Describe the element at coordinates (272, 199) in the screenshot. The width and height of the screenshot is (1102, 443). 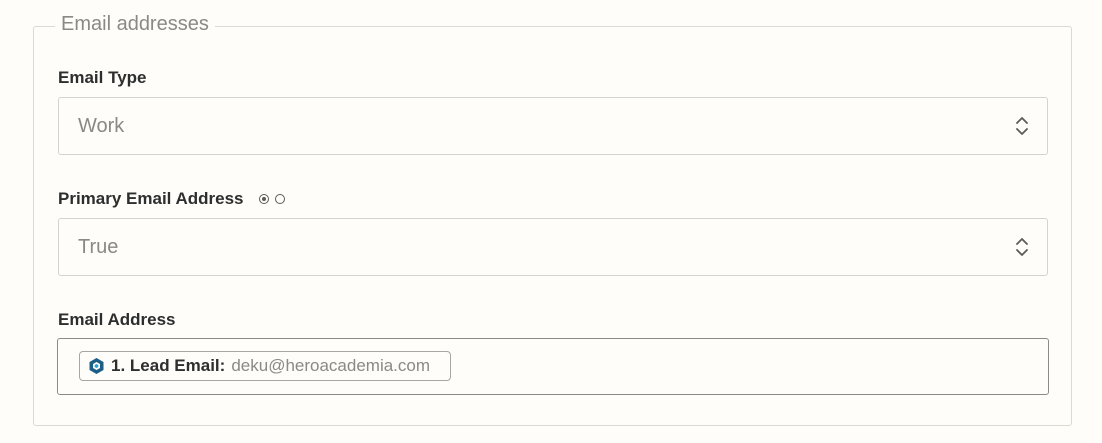
I see `primary-email-radio-group` at that location.